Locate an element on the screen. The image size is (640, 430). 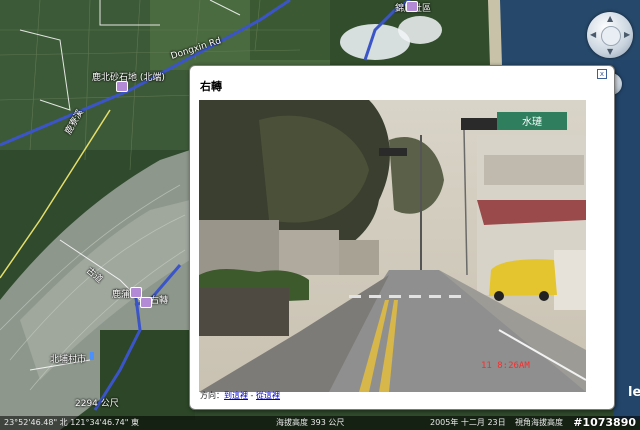
map-label: 右轉 is located at coordinates (159, 301).